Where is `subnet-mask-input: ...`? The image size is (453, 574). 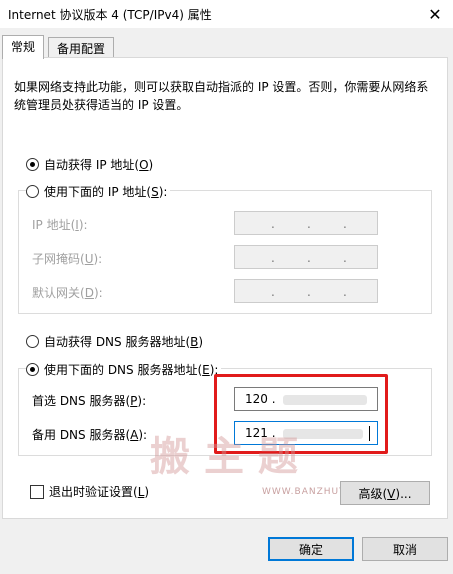 subnet-mask-input: ... is located at coordinates (306, 257).